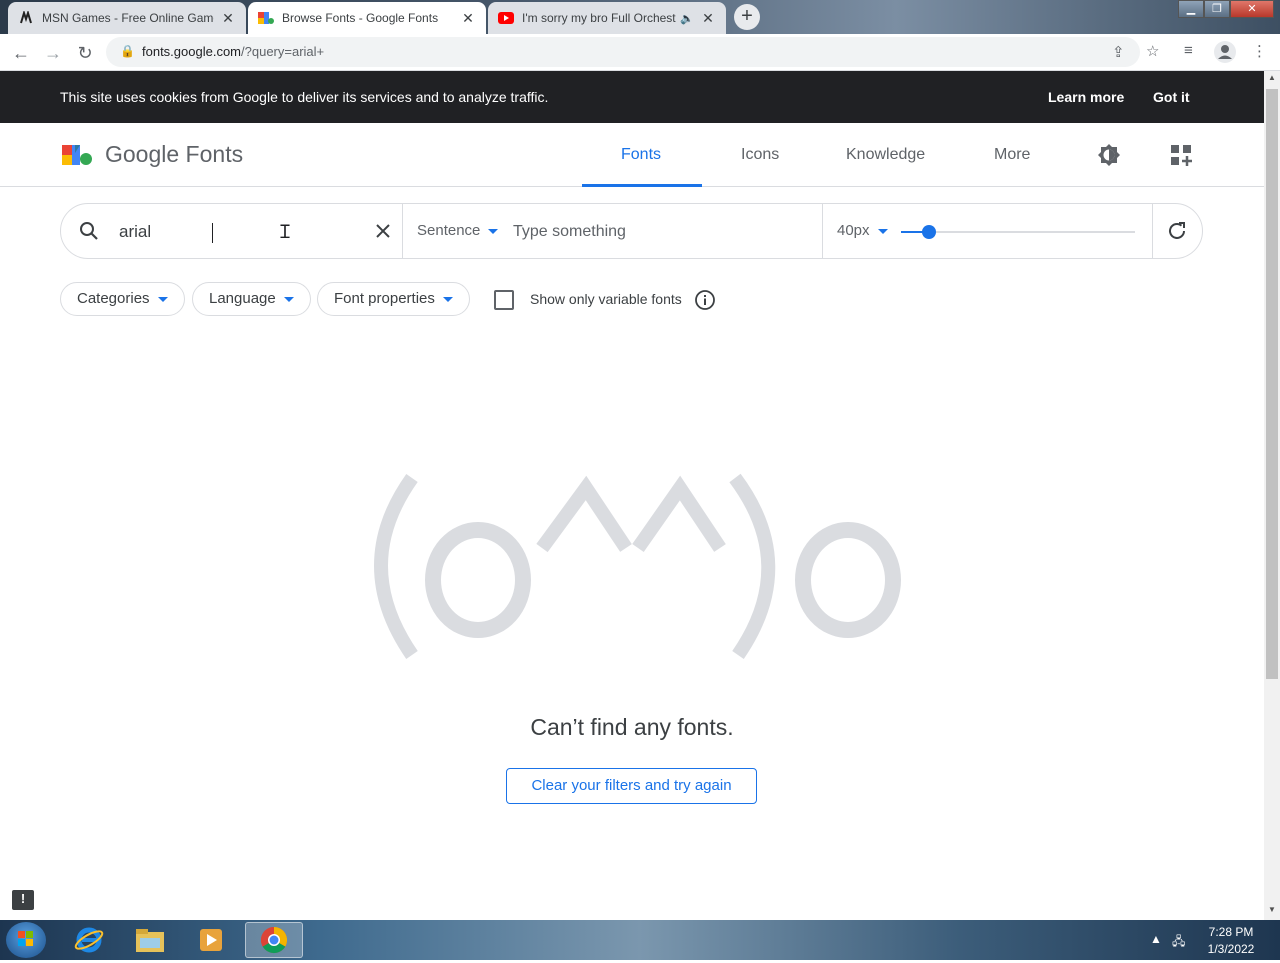 This screenshot has width=1280, height=963. I want to click on address-bar: 🔒 fonts.google.com/?query=arial+ ⇪, so click(623, 52).